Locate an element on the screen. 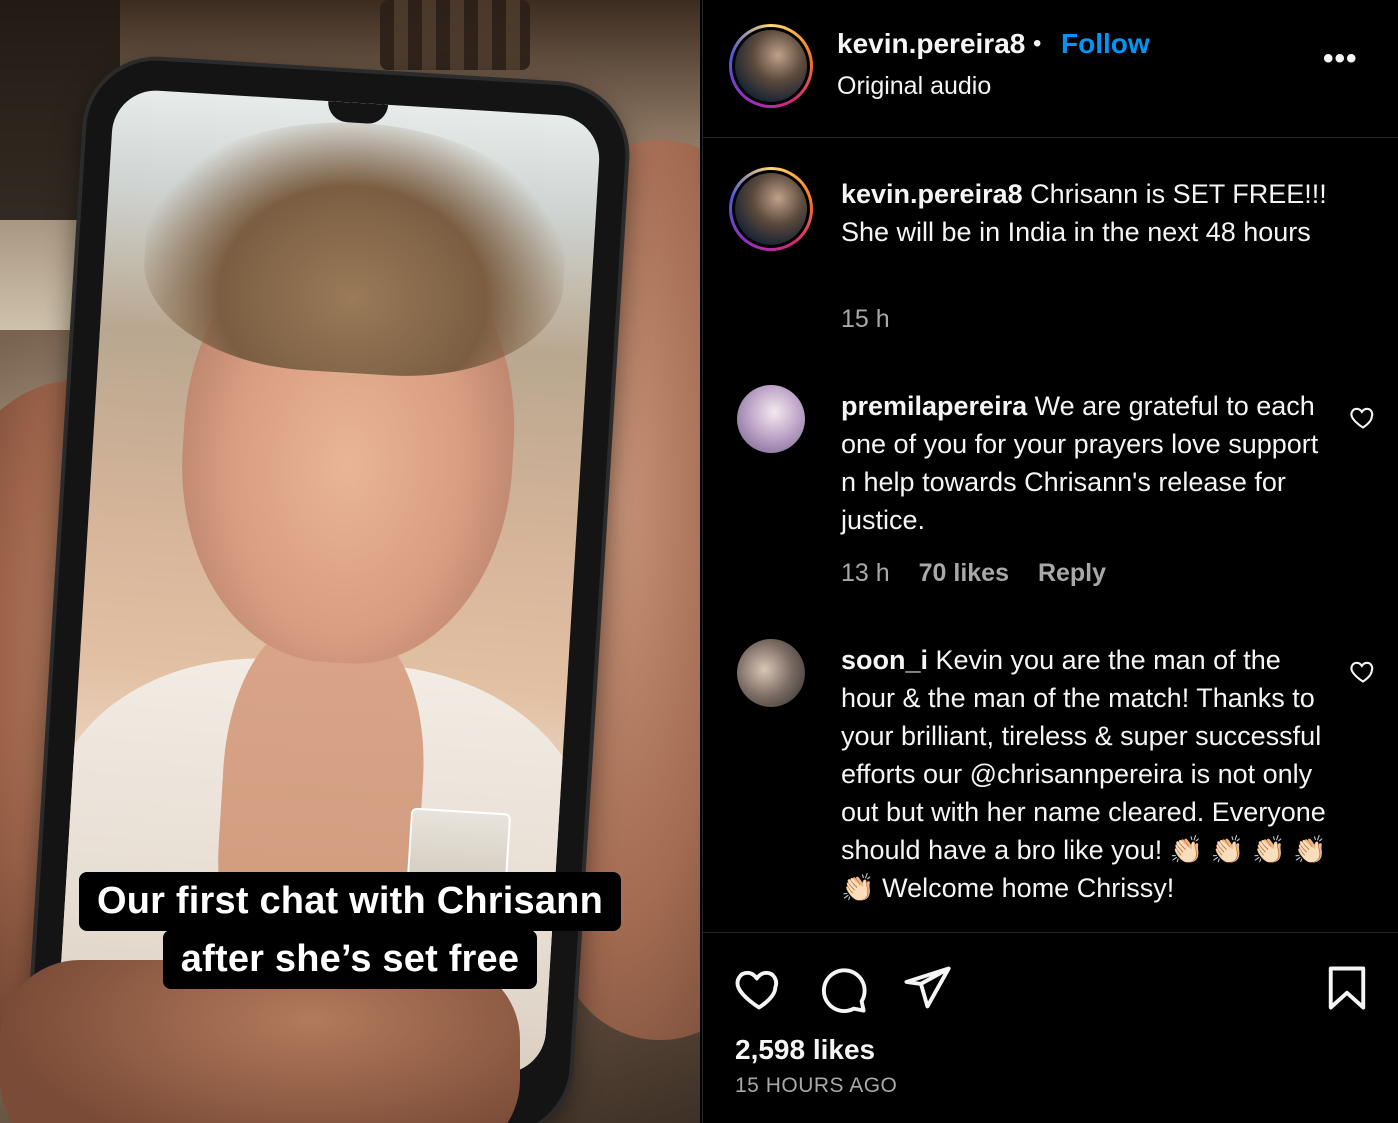 Image resolution: width=1398 pixels, height=1123 pixels. video-caption-line-1: Our first chat with Chrisann is located at coordinates (350, 901).